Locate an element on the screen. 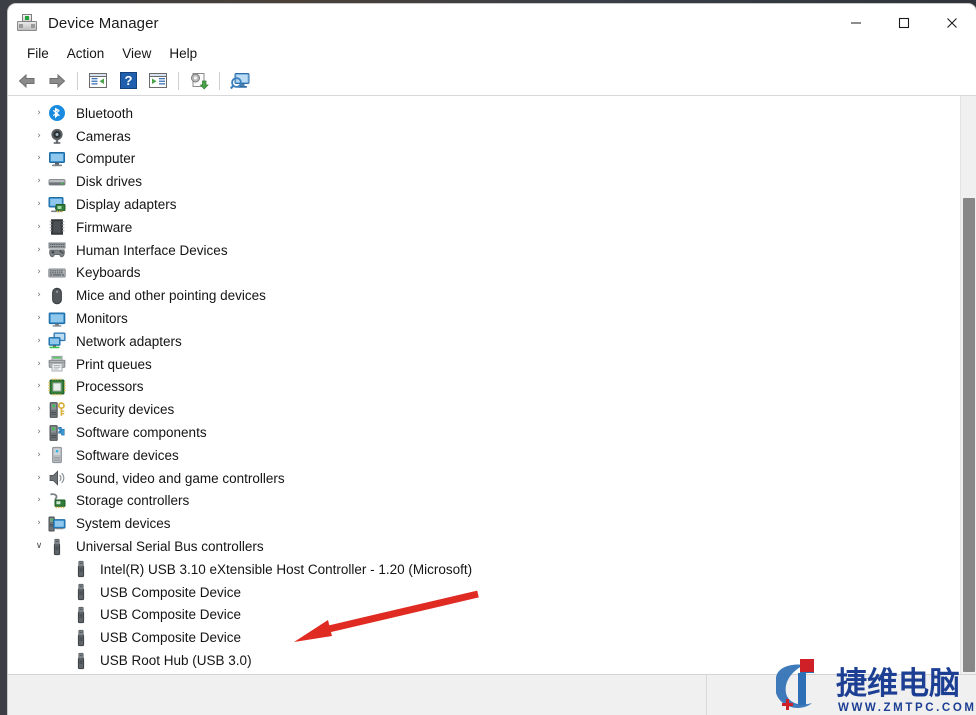  properties-button is located at coordinates (158, 81).